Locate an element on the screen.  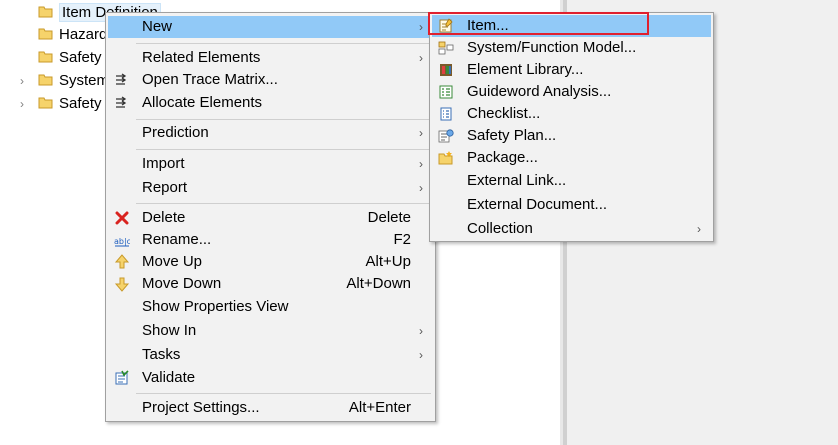
tree-item-system: › System is located at coordinates (65, 81).